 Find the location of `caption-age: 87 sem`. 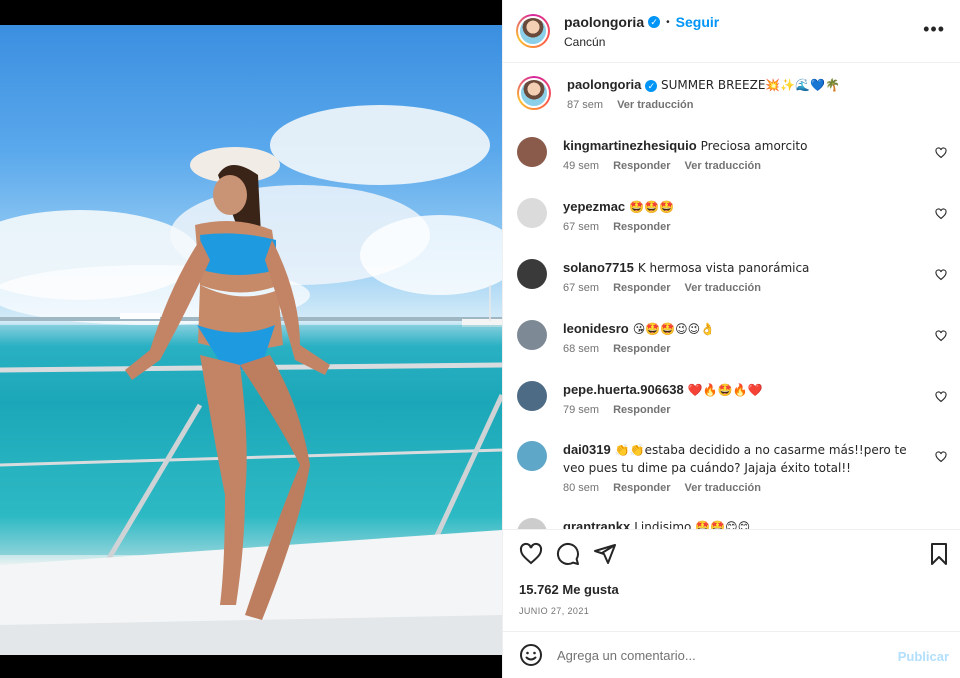

caption-age: 87 sem is located at coordinates (585, 105).